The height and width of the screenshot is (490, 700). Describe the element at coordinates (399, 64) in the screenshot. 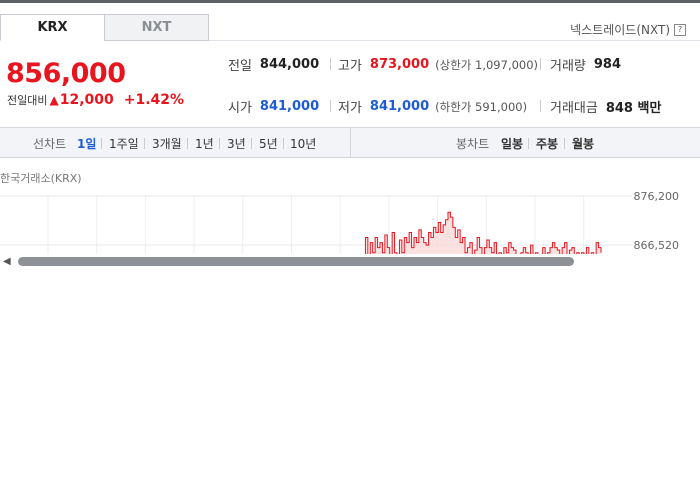

I see `stat-value: 873,000` at that location.